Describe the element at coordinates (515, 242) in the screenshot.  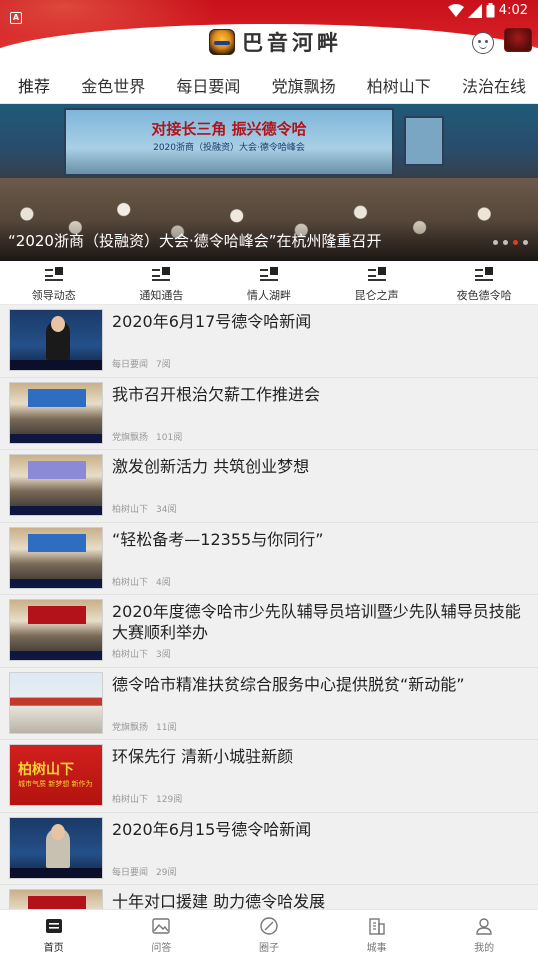
I see `carousel-dot-active` at that location.